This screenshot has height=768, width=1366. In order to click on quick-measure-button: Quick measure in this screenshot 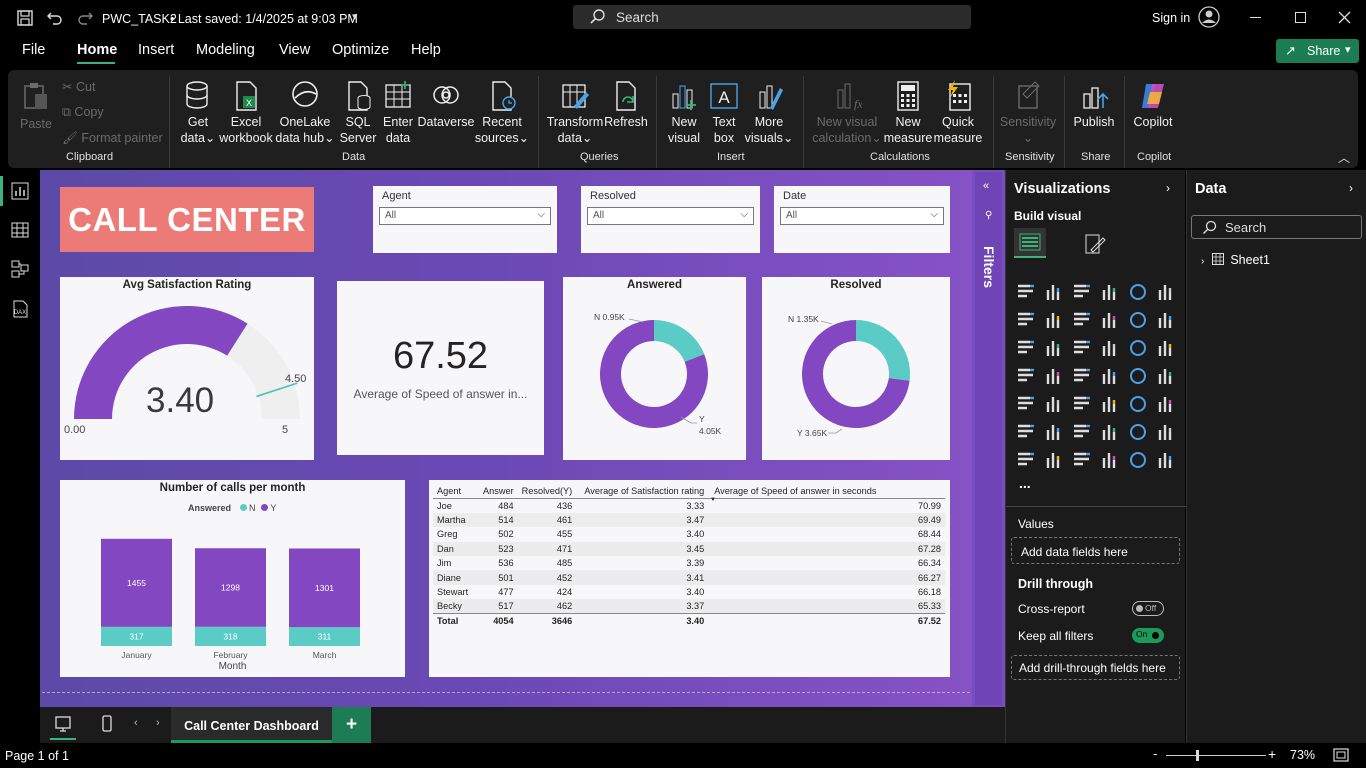, I will do `click(958, 113)`.